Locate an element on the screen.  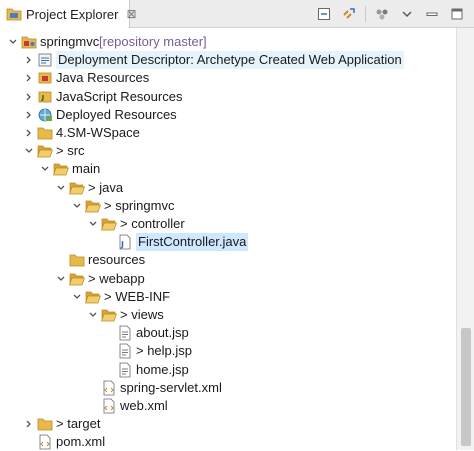
tree-item-label: > webapp is located at coordinates (116, 278).